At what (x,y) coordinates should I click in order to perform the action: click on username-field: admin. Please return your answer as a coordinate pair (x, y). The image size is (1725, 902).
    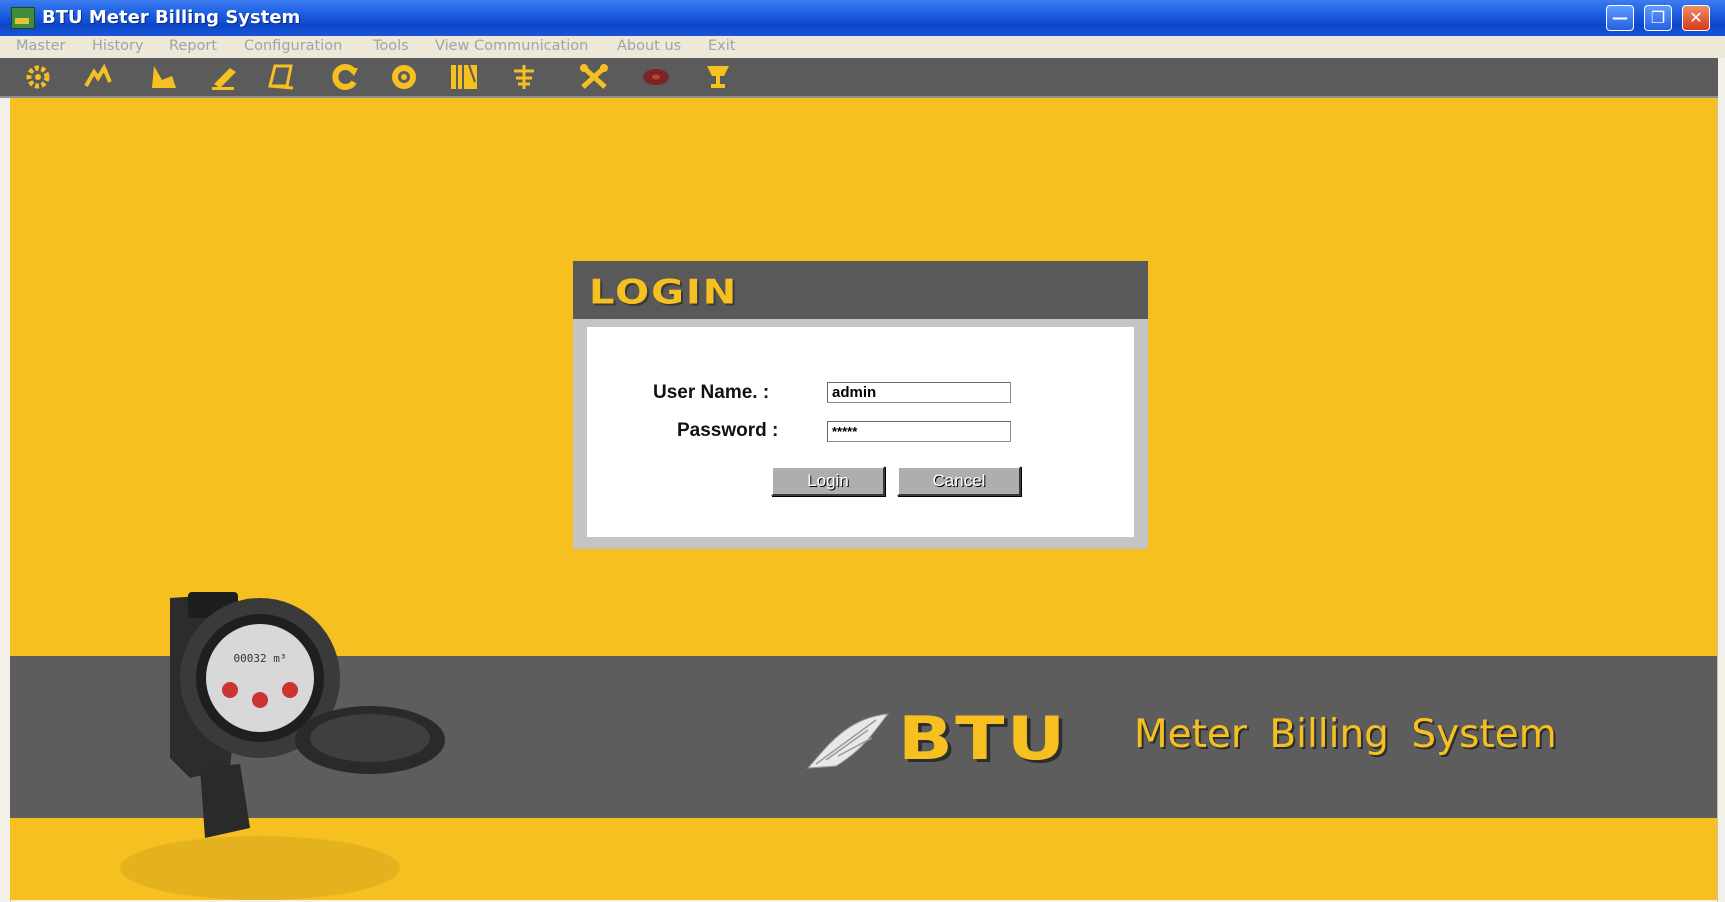
    Looking at the image, I should click on (919, 392).